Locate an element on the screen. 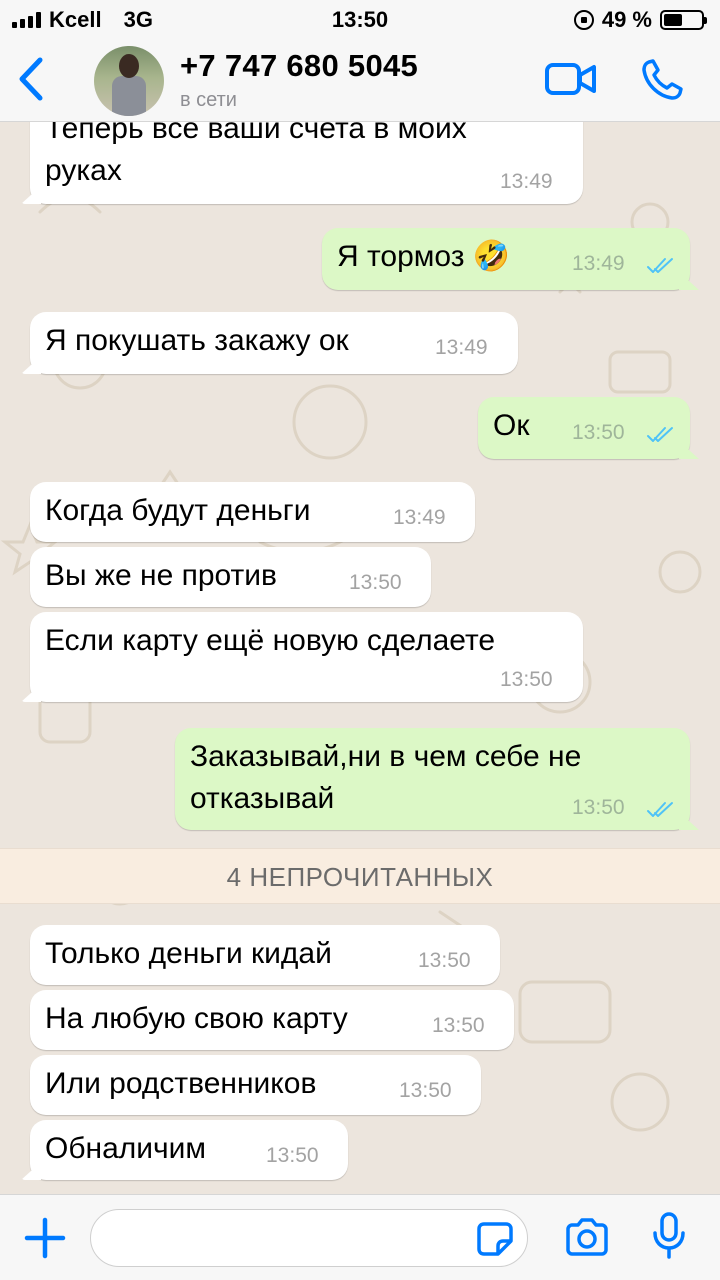 Image resolution: width=720 pixels, height=1280 pixels. message-text: Если карту ещё новую сделаете is located at coordinates (270, 640).